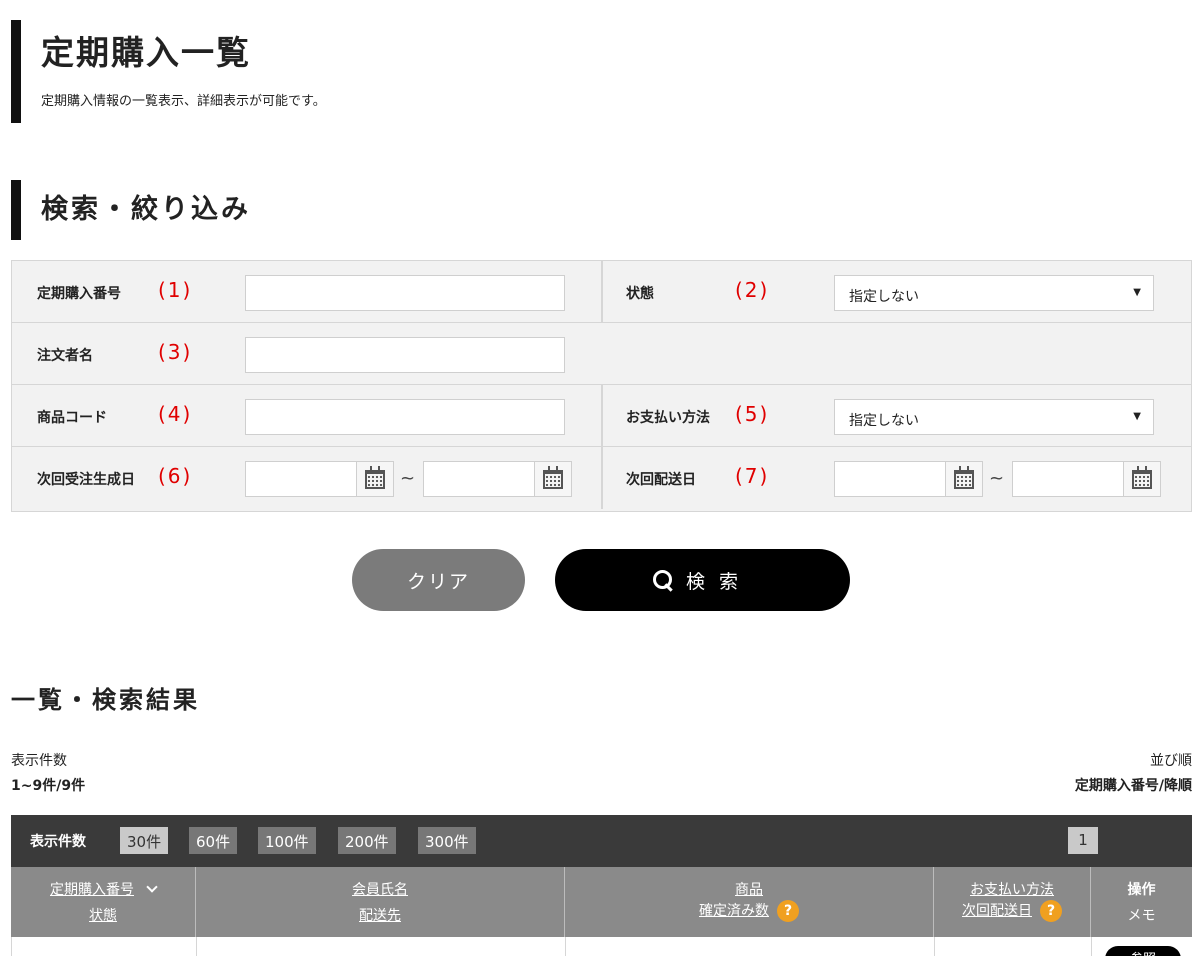 Image resolution: width=1200 pixels, height=956 pixels. Describe the element at coordinates (287, 840) in the screenshot. I see `page-size-100: 100件` at that location.